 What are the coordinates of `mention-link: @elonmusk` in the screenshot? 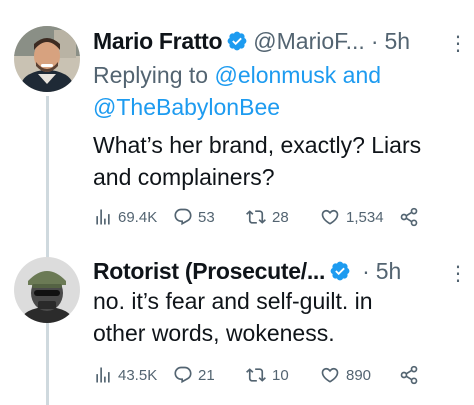 It's located at (275, 75).